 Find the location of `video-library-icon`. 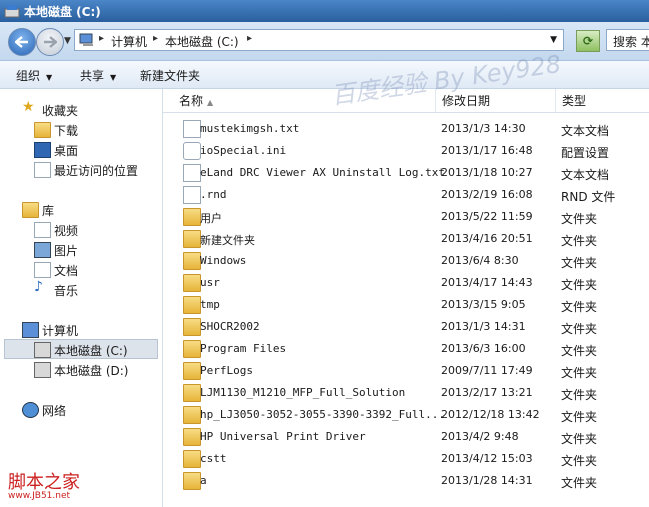

video-library-icon is located at coordinates (42, 230).